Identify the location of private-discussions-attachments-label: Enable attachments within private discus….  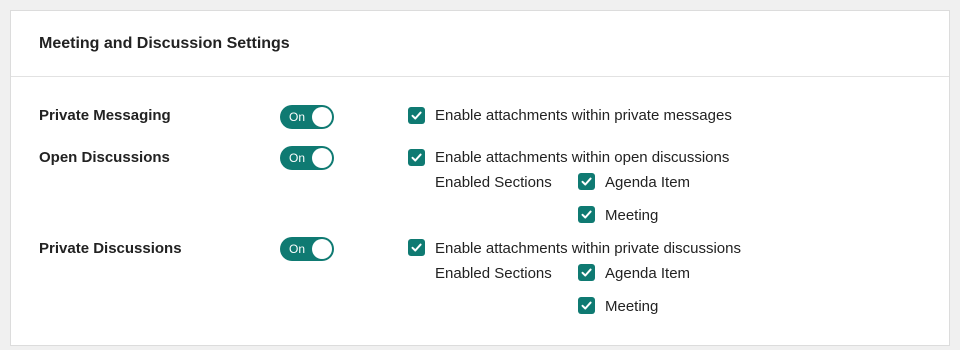
(588, 248).